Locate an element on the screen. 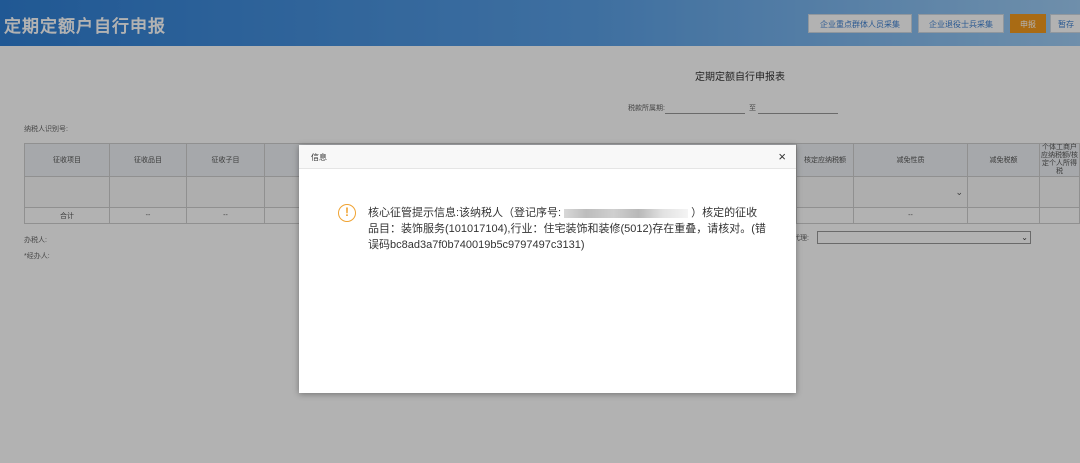 The height and width of the screenshot is (463, 1080). close-icon: × is located at coordinates (782, 157).